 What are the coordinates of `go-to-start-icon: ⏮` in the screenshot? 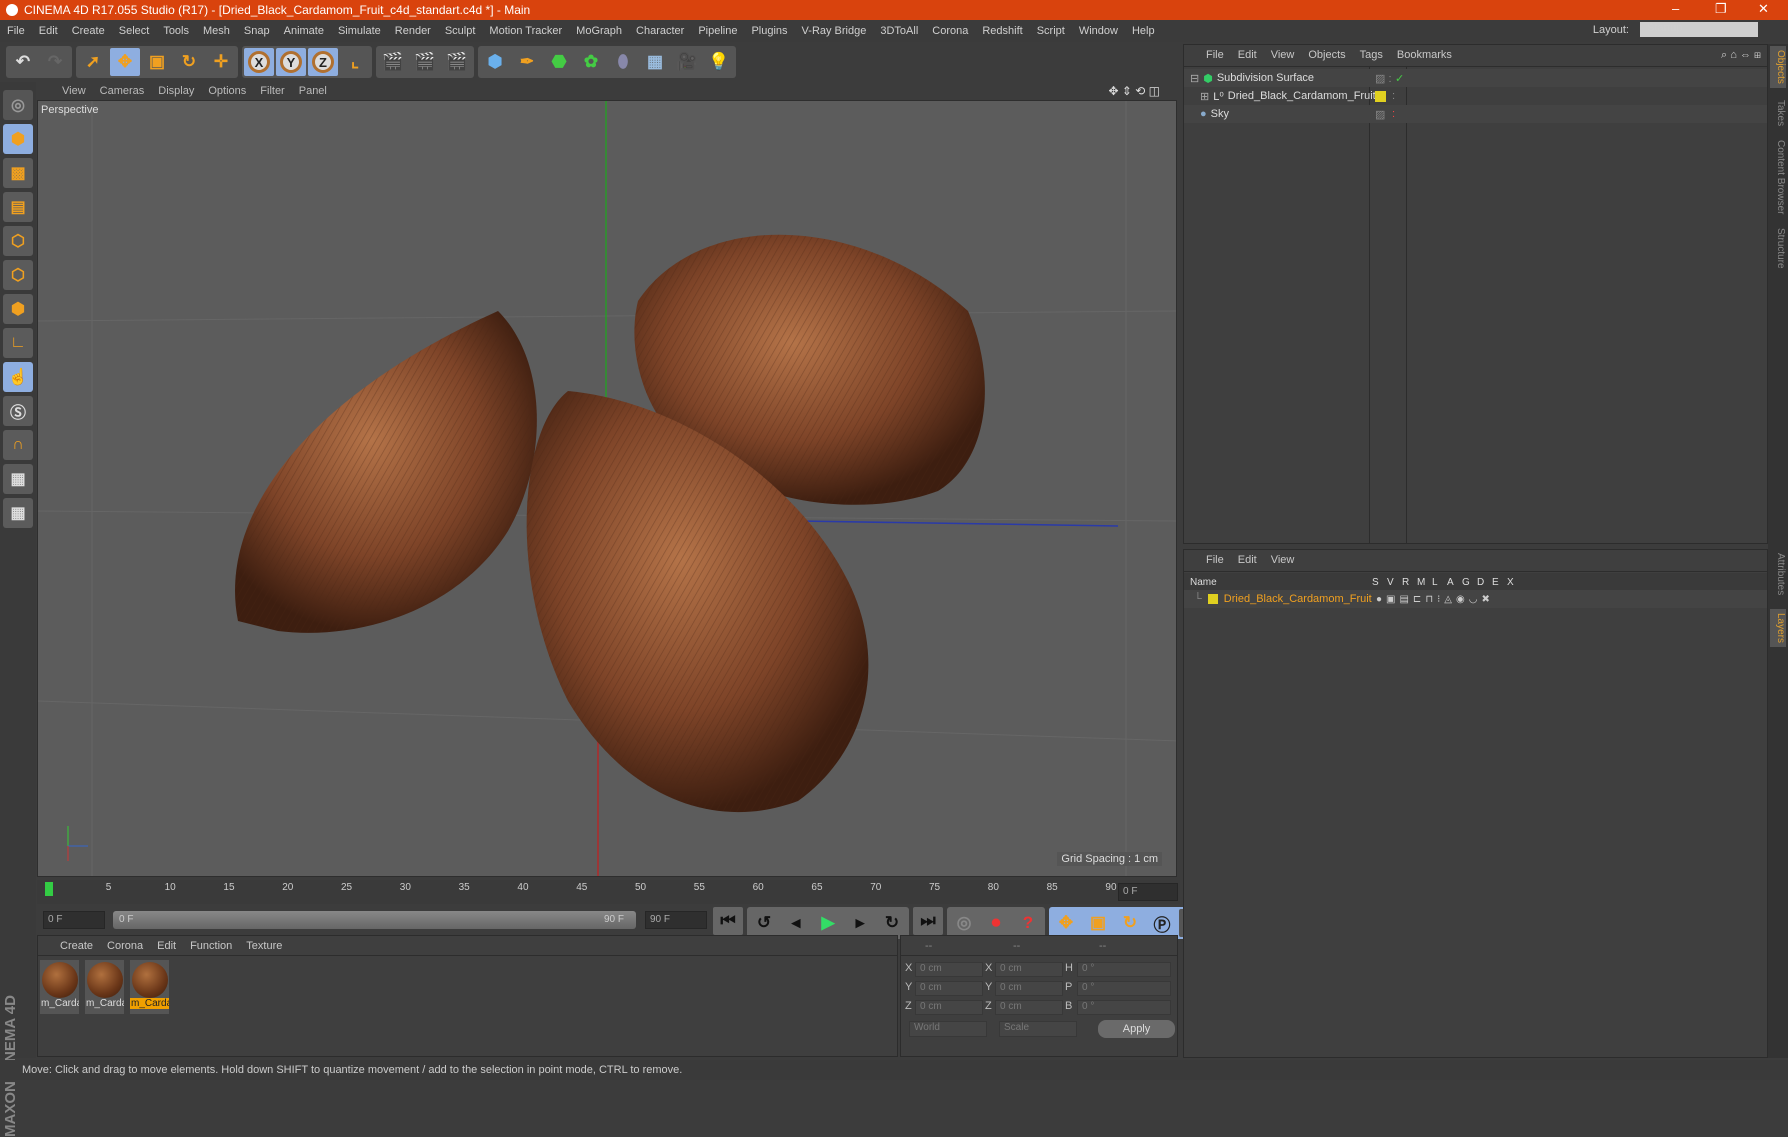 It's located at (728, 921).